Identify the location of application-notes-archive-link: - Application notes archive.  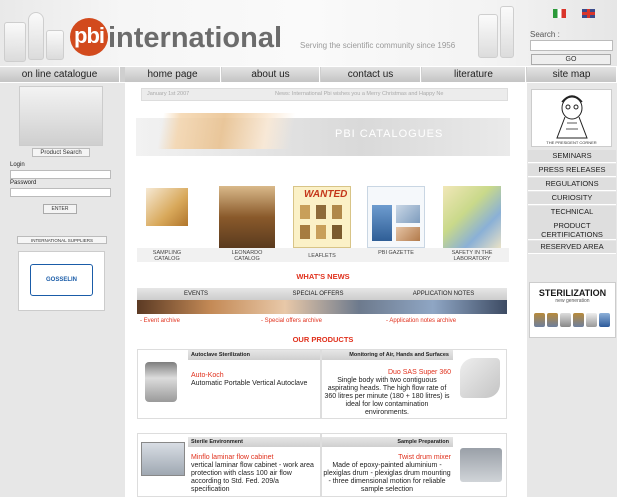
(421, 321).